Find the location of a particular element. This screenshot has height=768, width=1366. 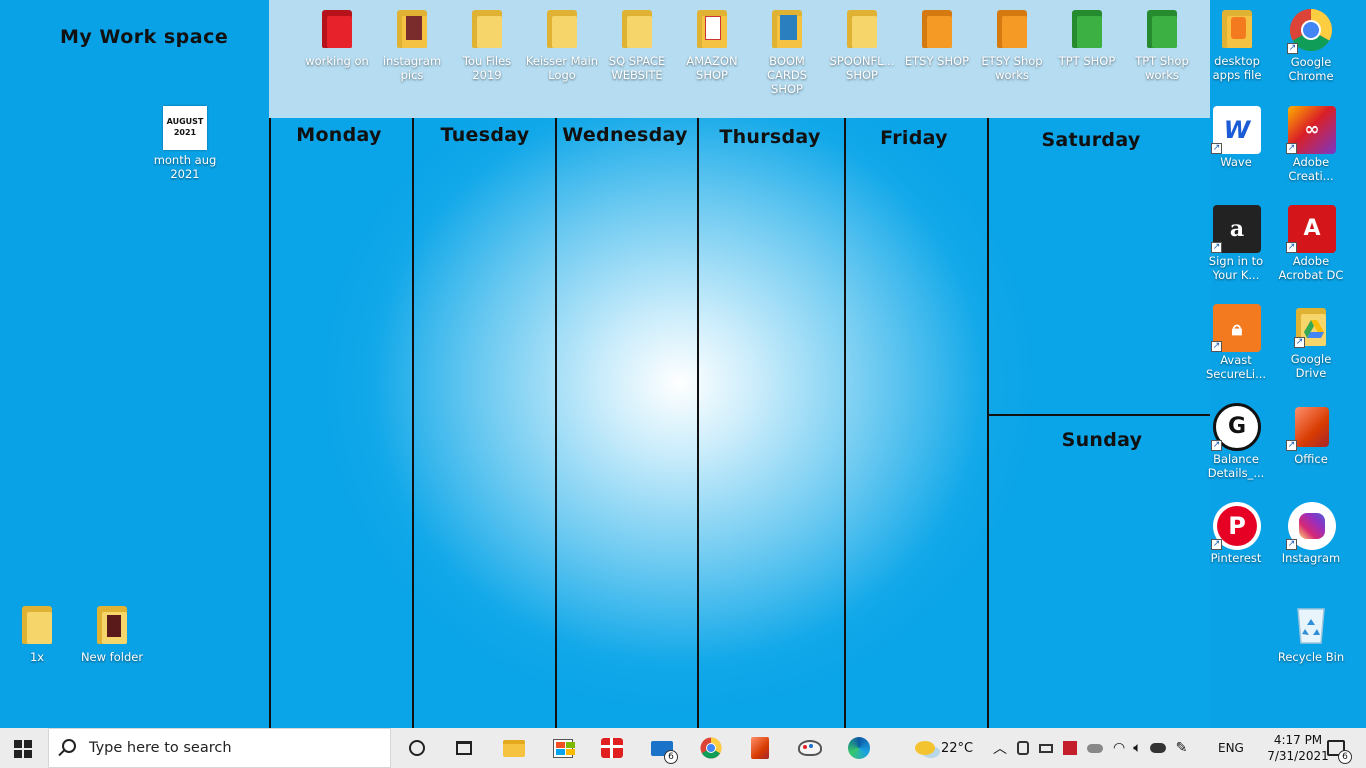

desktop-icon-keisser-main-logo: Keisser Main Logo is located at coordinates (562, 46).